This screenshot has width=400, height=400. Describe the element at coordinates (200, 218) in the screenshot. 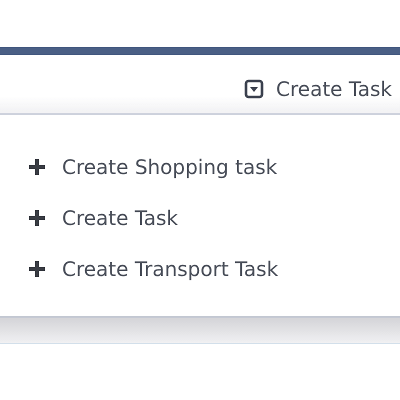

I see `menu-item: Create Task` at that location.